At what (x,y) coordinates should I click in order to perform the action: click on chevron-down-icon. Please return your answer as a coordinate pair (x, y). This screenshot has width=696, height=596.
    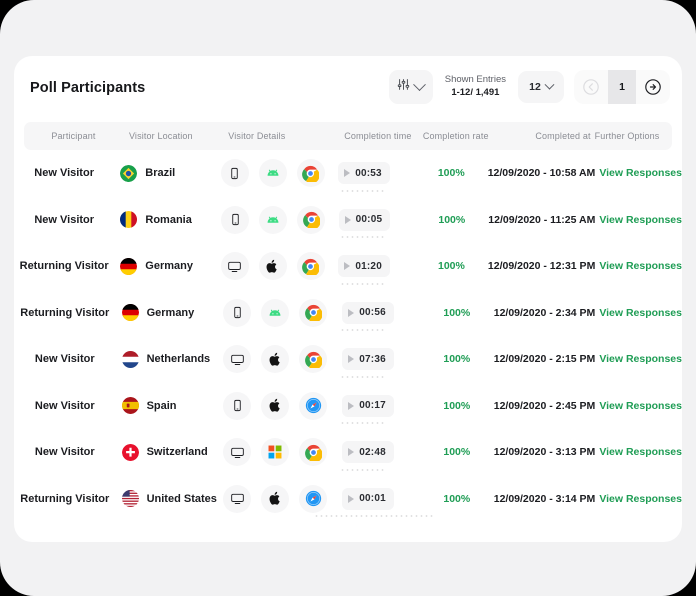
    Looking at the image, I should click on (420, 84).